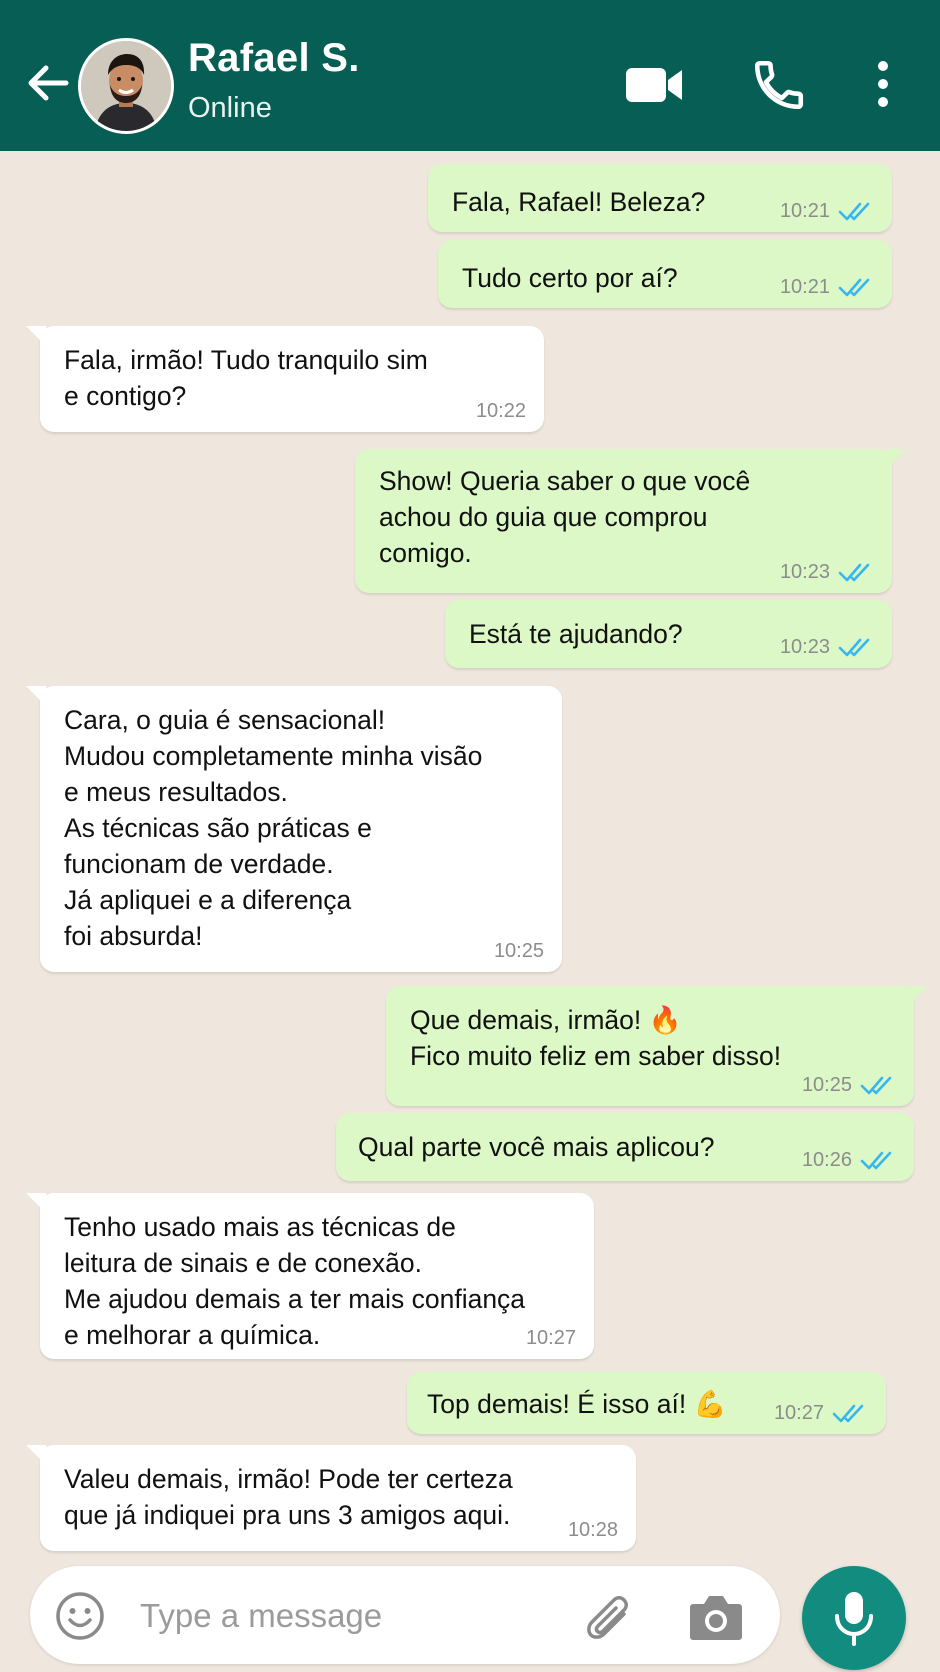 This screenshot has width=940, height=1672. What do you see at coordinates (260, 1227) in the screenshot?
I see `message-text: Tenho usado mais as técnicas de` at bounding box center [260, 1227].